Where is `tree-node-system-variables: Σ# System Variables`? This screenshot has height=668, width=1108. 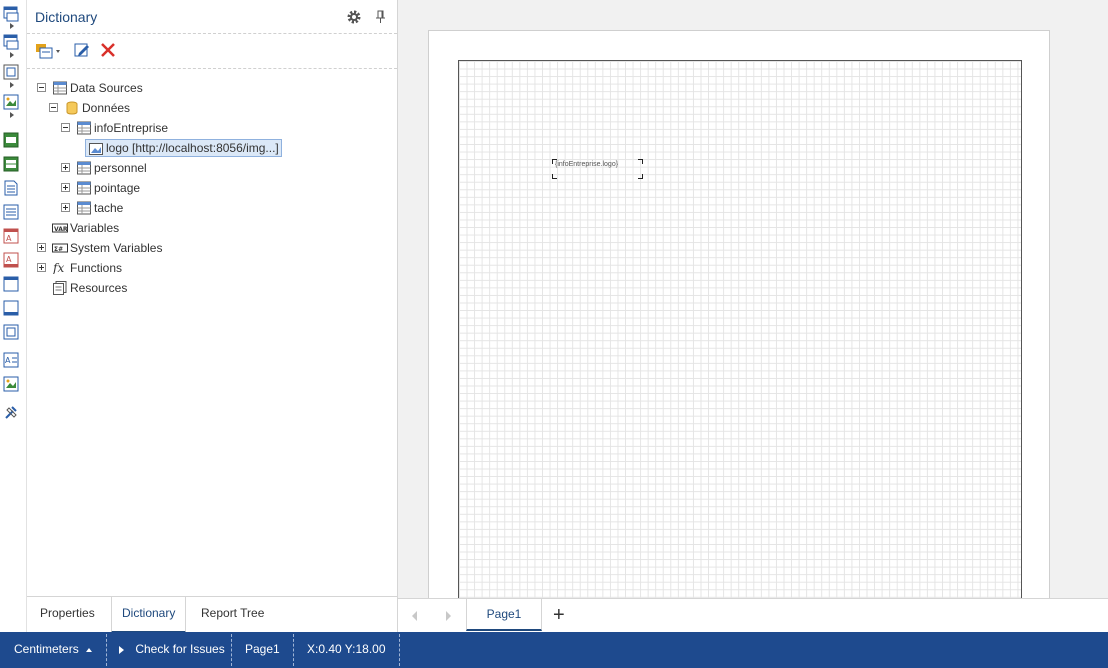
tree-node-system-variables: Σ# System Variables is located at coordinates (127, 248).